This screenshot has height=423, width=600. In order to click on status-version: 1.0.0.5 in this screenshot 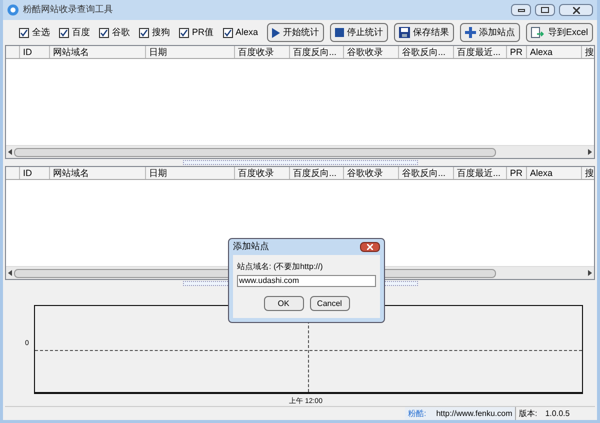, I will do `click(557, 414)`.